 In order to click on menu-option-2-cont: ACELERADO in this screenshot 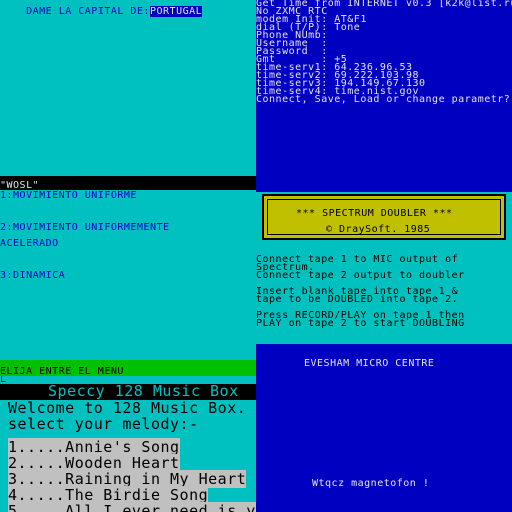, I will do `click(29, 244)`.